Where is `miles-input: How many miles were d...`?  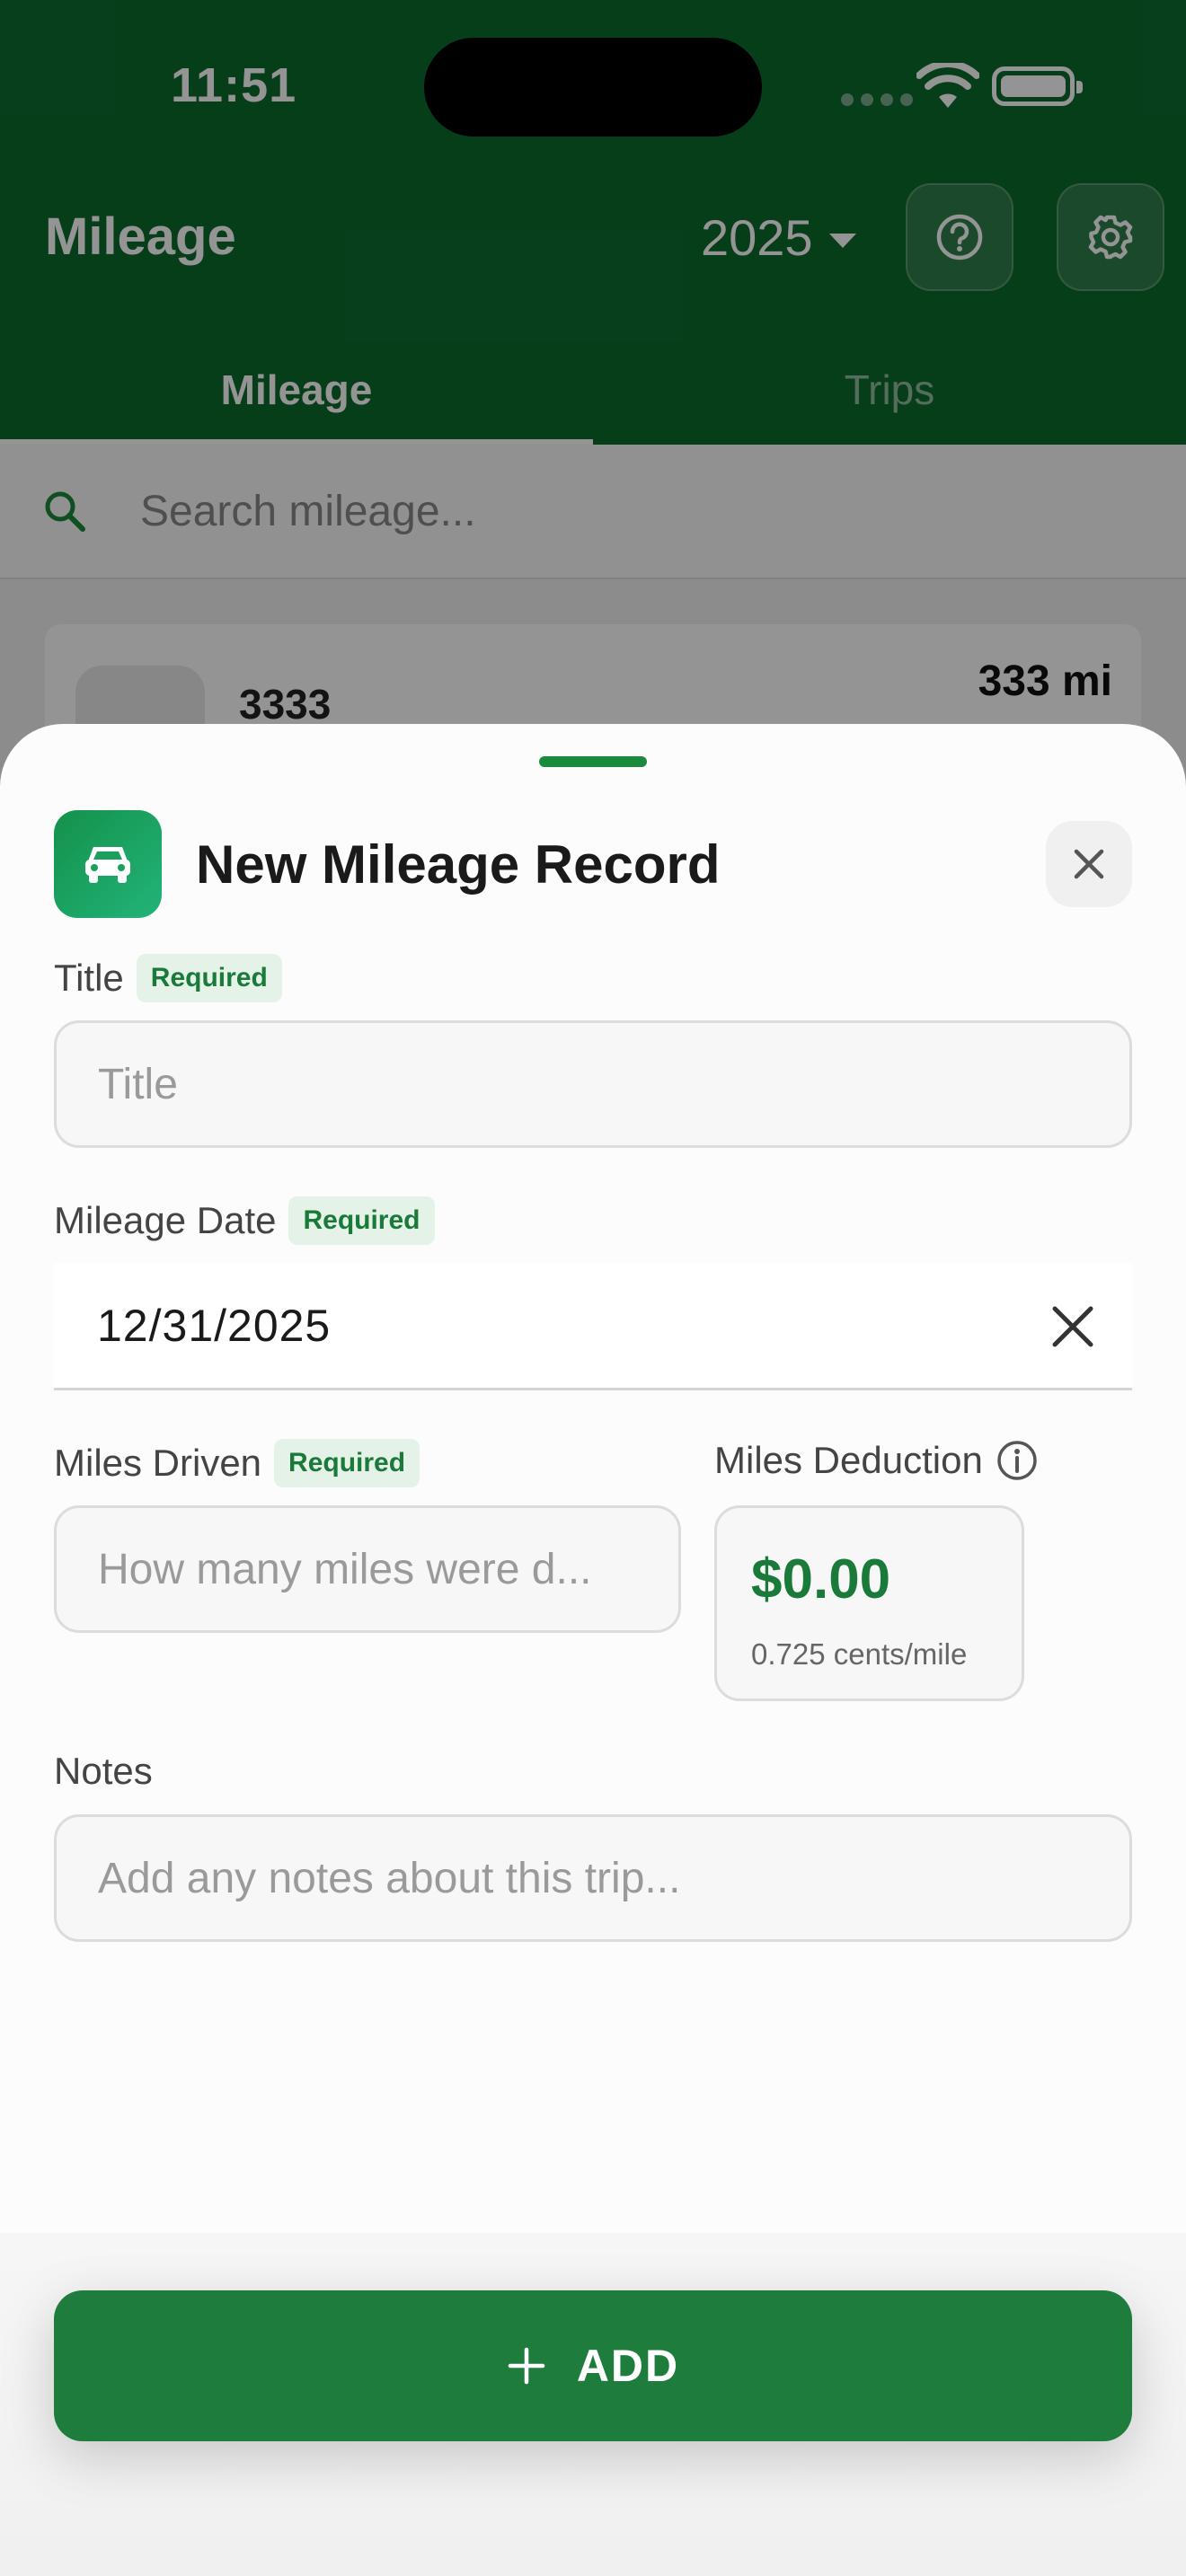
miles-input: How many miles were d... is located at coordinates (367, 1569).